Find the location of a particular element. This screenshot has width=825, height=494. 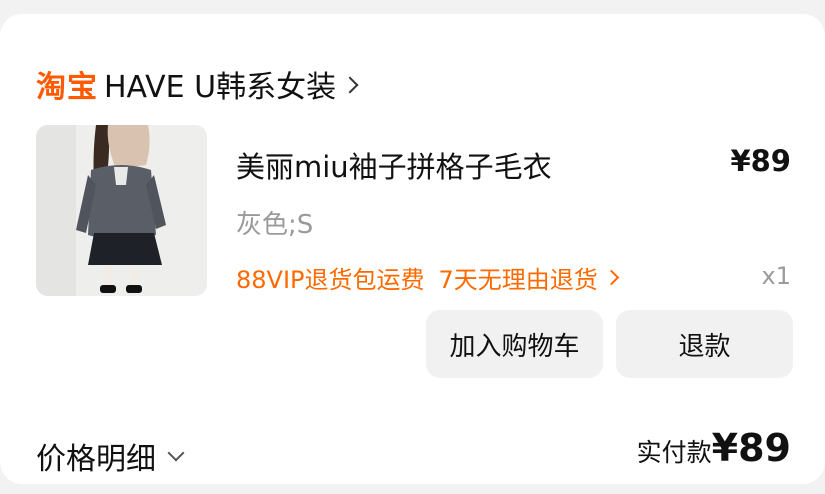

paid-value: ¥89 is located at coordinates (751, 448).